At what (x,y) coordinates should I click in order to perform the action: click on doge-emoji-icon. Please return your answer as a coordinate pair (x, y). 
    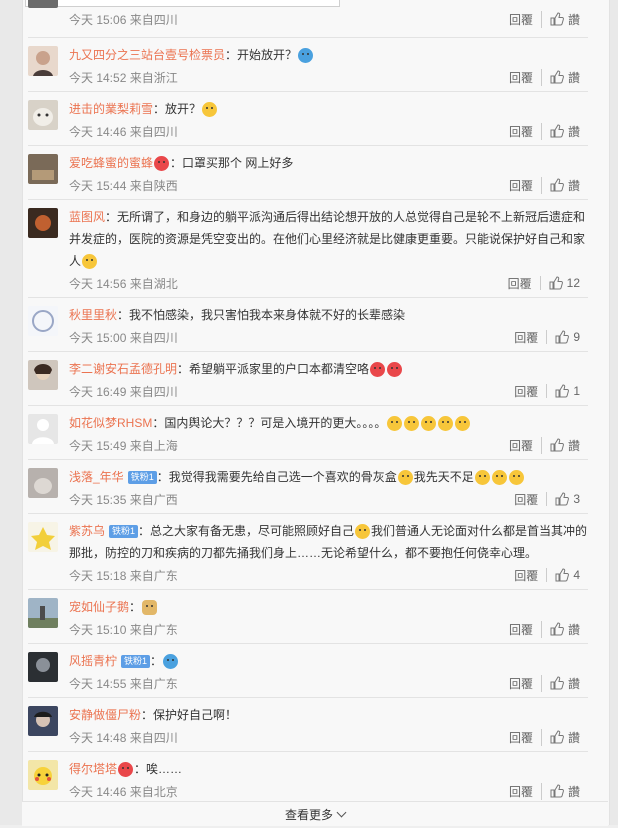
    Looking at the image, I should click on (150, 608).